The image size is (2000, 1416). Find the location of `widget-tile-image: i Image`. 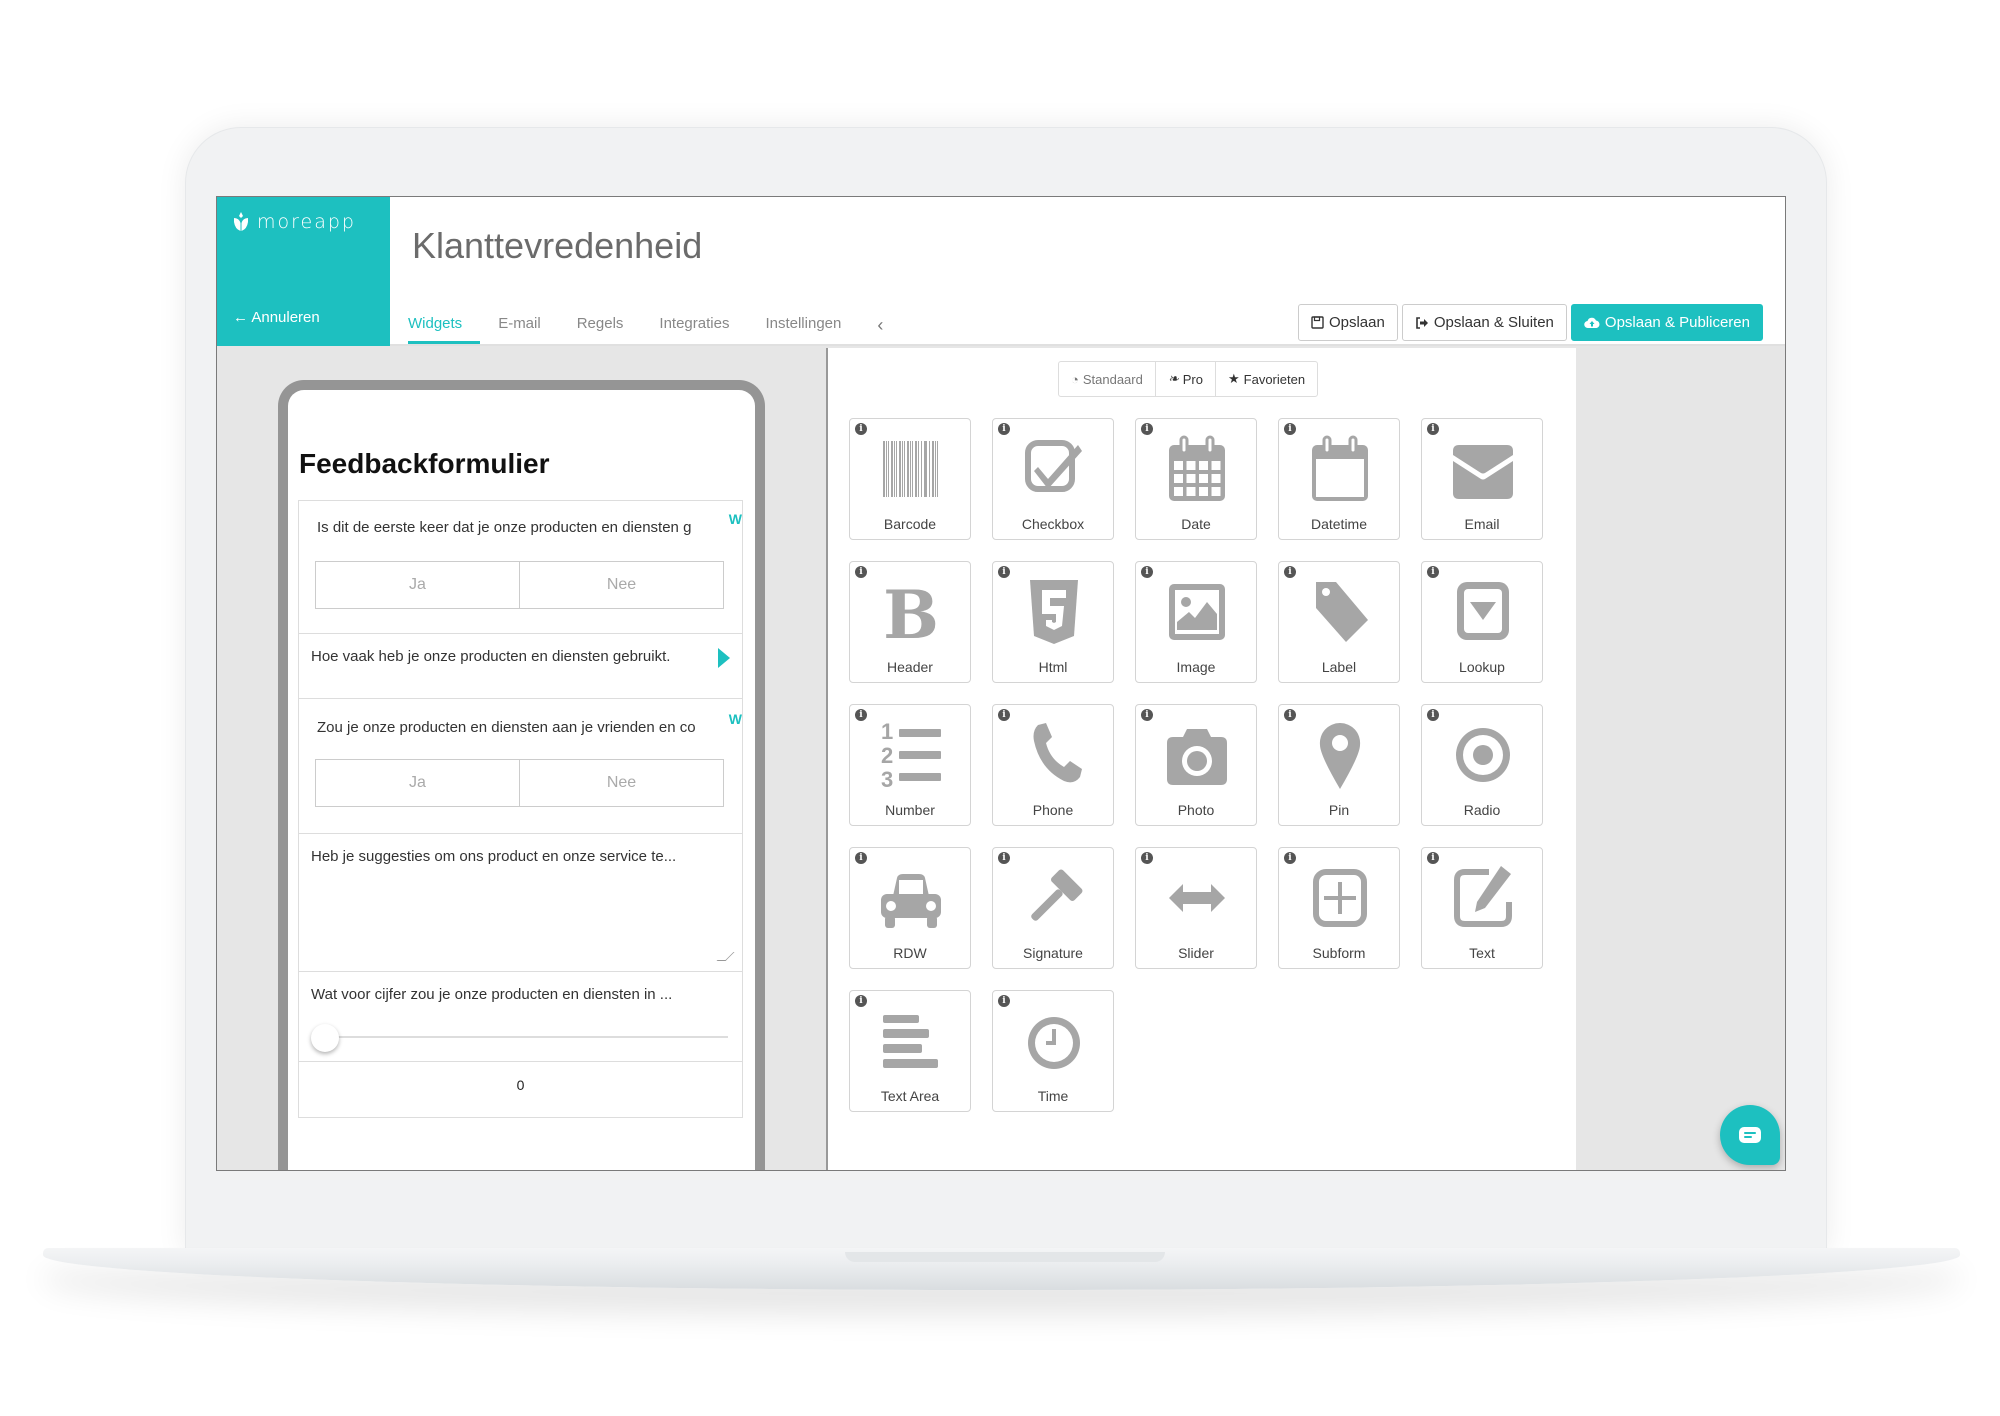

widget-tile-image: i Image is located at coordinates (1196, 622).